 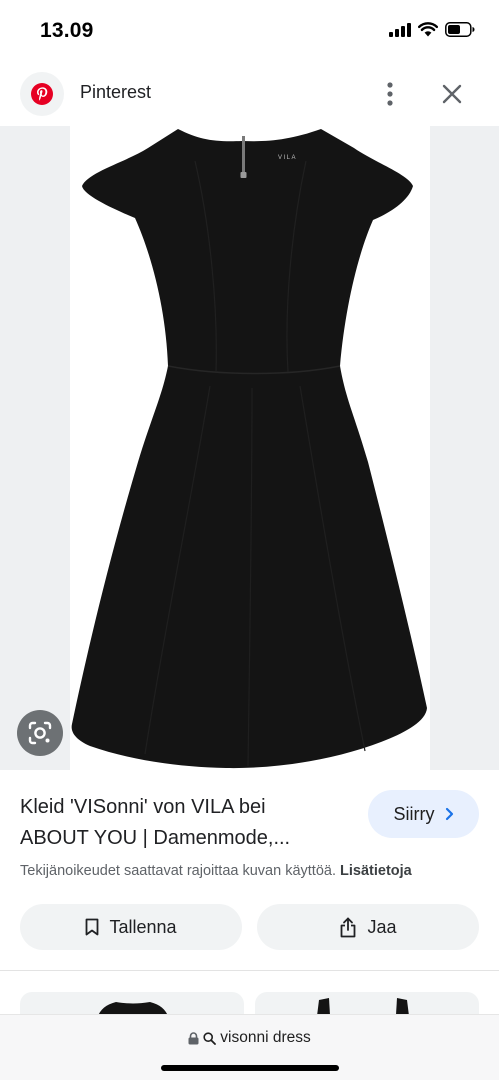 I want to click on address-bar: visonni dress, so click(x=249, y=1047).